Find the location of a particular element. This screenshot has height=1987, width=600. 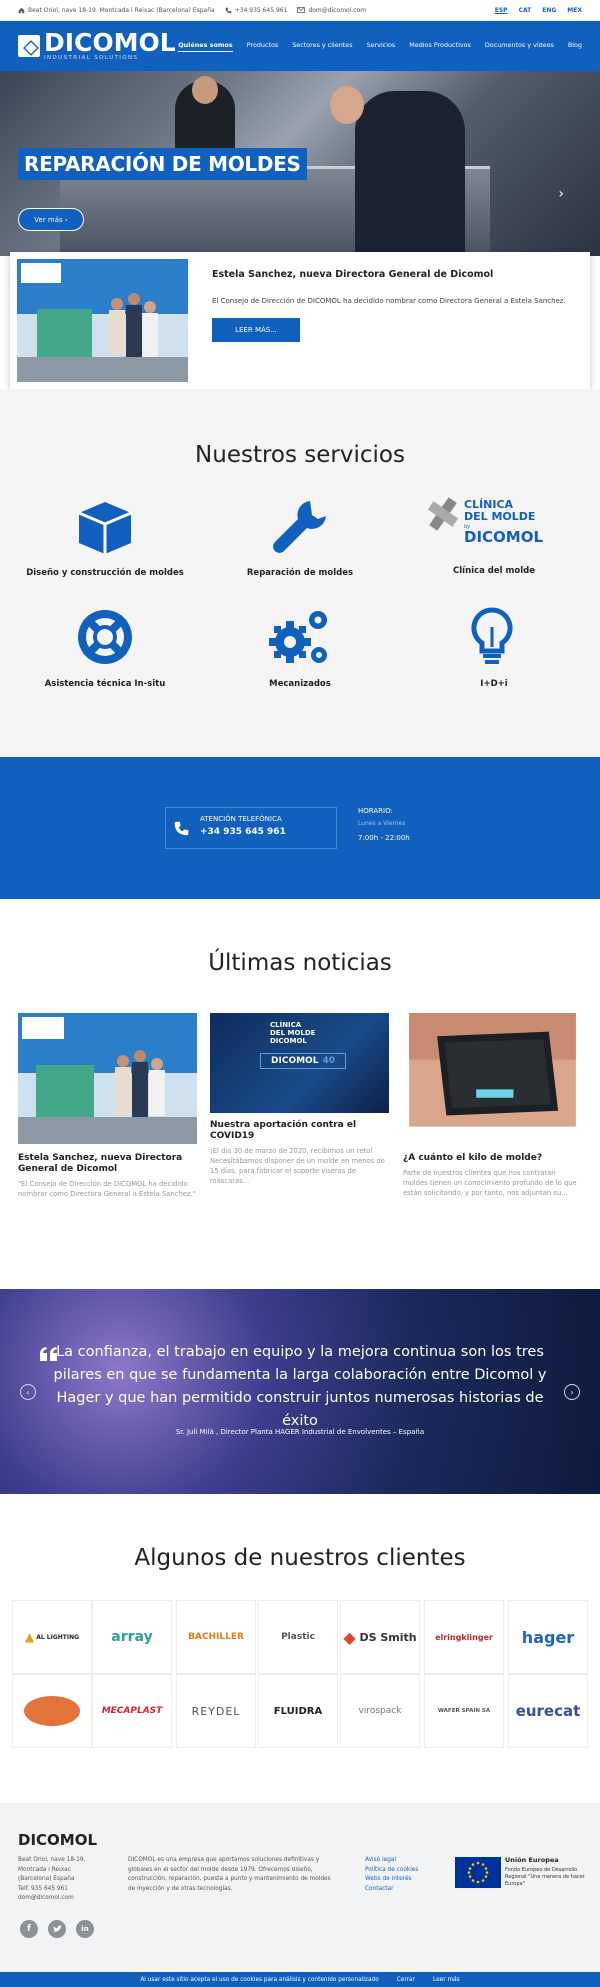

client-logo-text: AL LIGHTING is located at coordinates (58, 1637).